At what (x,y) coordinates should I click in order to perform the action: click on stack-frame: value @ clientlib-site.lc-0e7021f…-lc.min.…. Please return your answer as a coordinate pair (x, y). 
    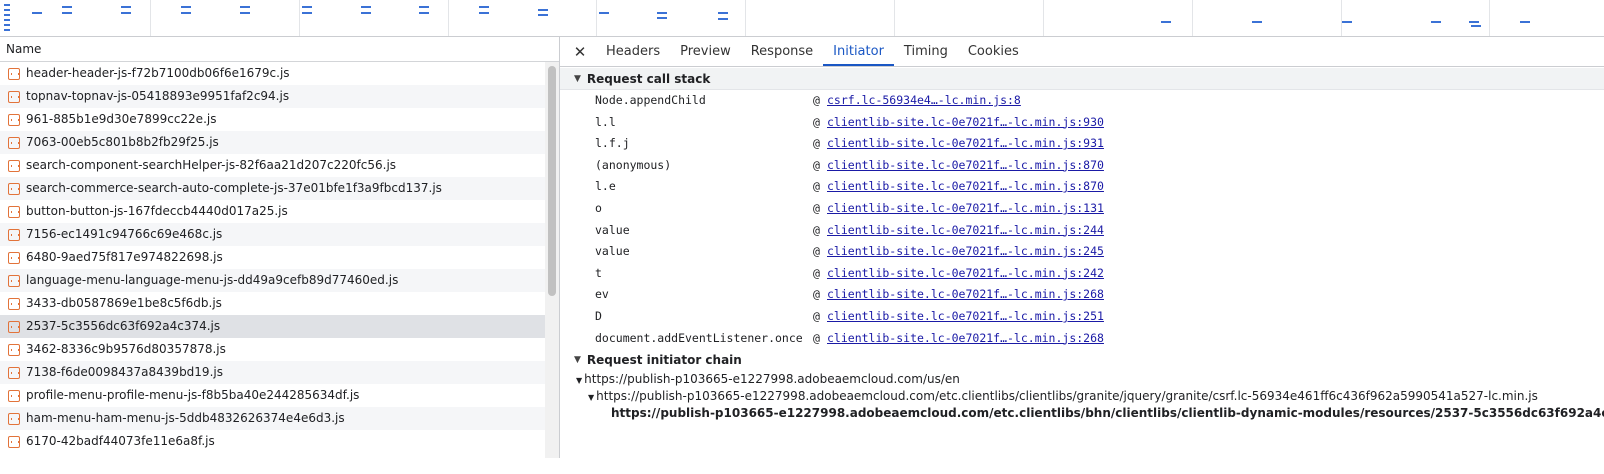
    Looking at the image, I should click on (1082, 231).